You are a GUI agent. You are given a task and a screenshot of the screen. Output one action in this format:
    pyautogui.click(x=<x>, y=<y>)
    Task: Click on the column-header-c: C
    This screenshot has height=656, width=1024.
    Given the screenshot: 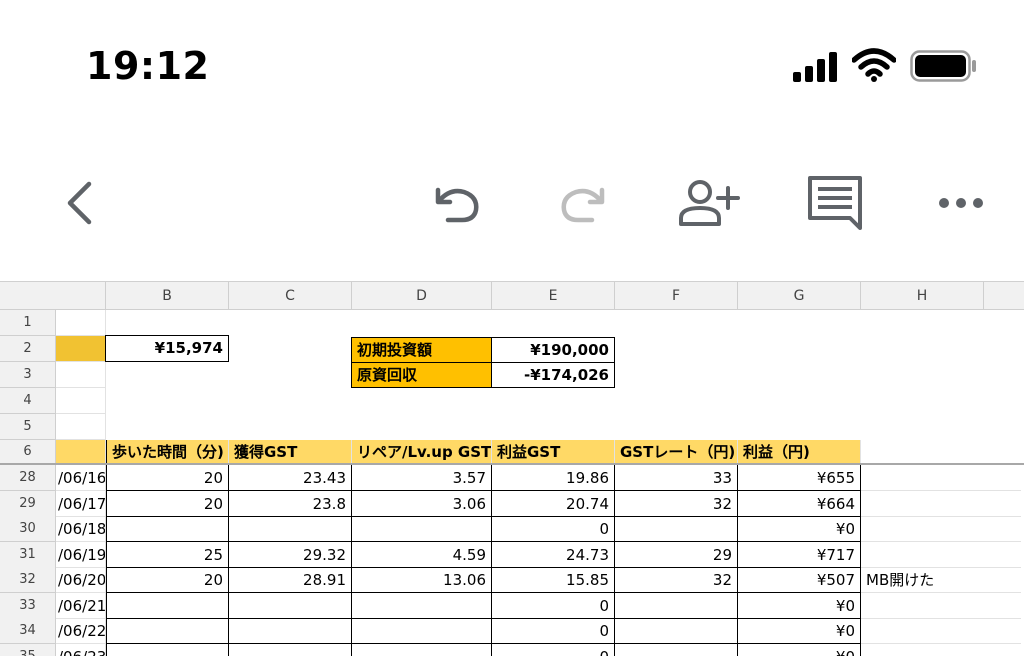 What is the action you would take?
    pyautogui.click(x=290, y=296)
    